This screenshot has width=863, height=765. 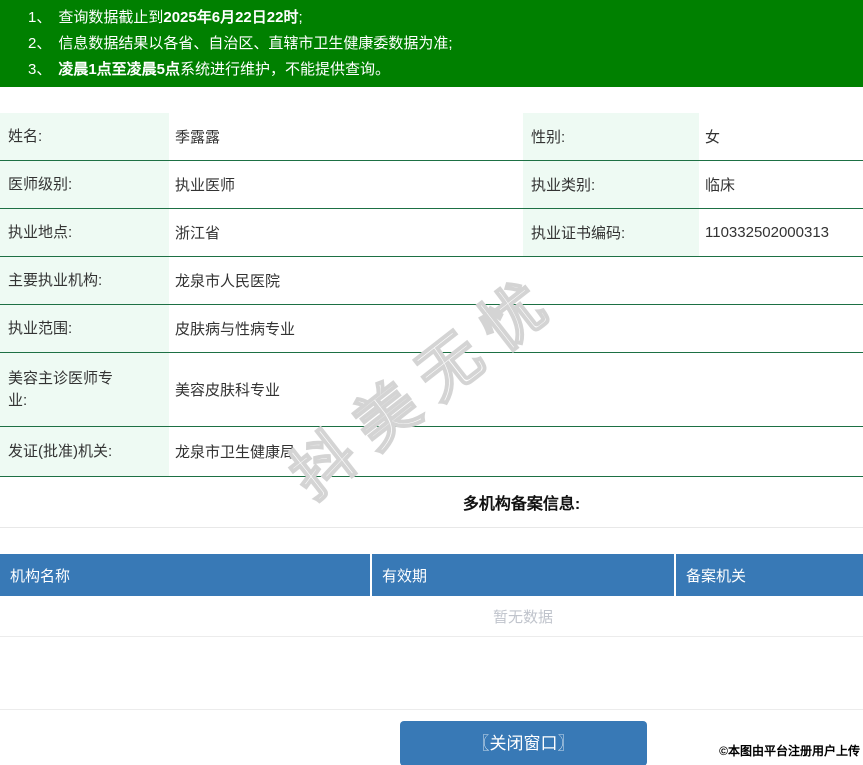 What do you see at coordinates (431, 502) in the screenshot?
I see `multi-institution-section: 多机构备案信息:` at bounding box center [431, 502].